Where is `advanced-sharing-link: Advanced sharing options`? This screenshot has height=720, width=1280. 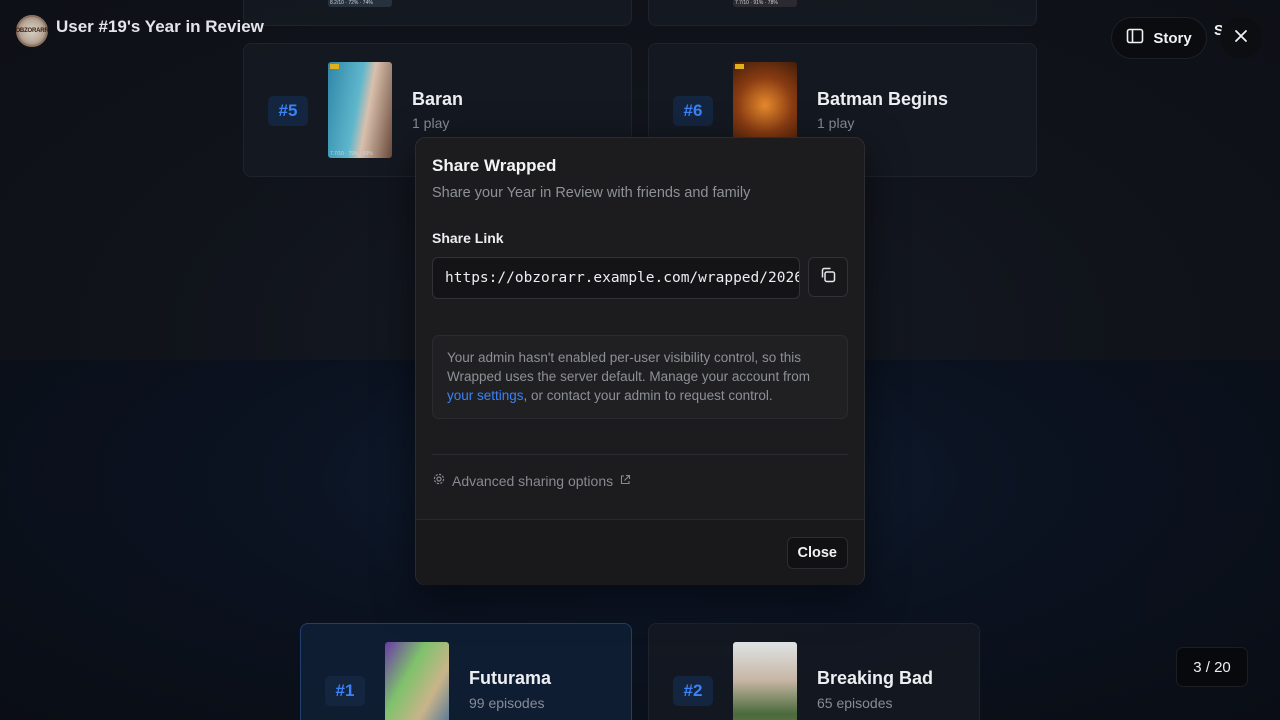 advanced-sharing-link: Advanced sharing options is located at coordinates (531, 480).